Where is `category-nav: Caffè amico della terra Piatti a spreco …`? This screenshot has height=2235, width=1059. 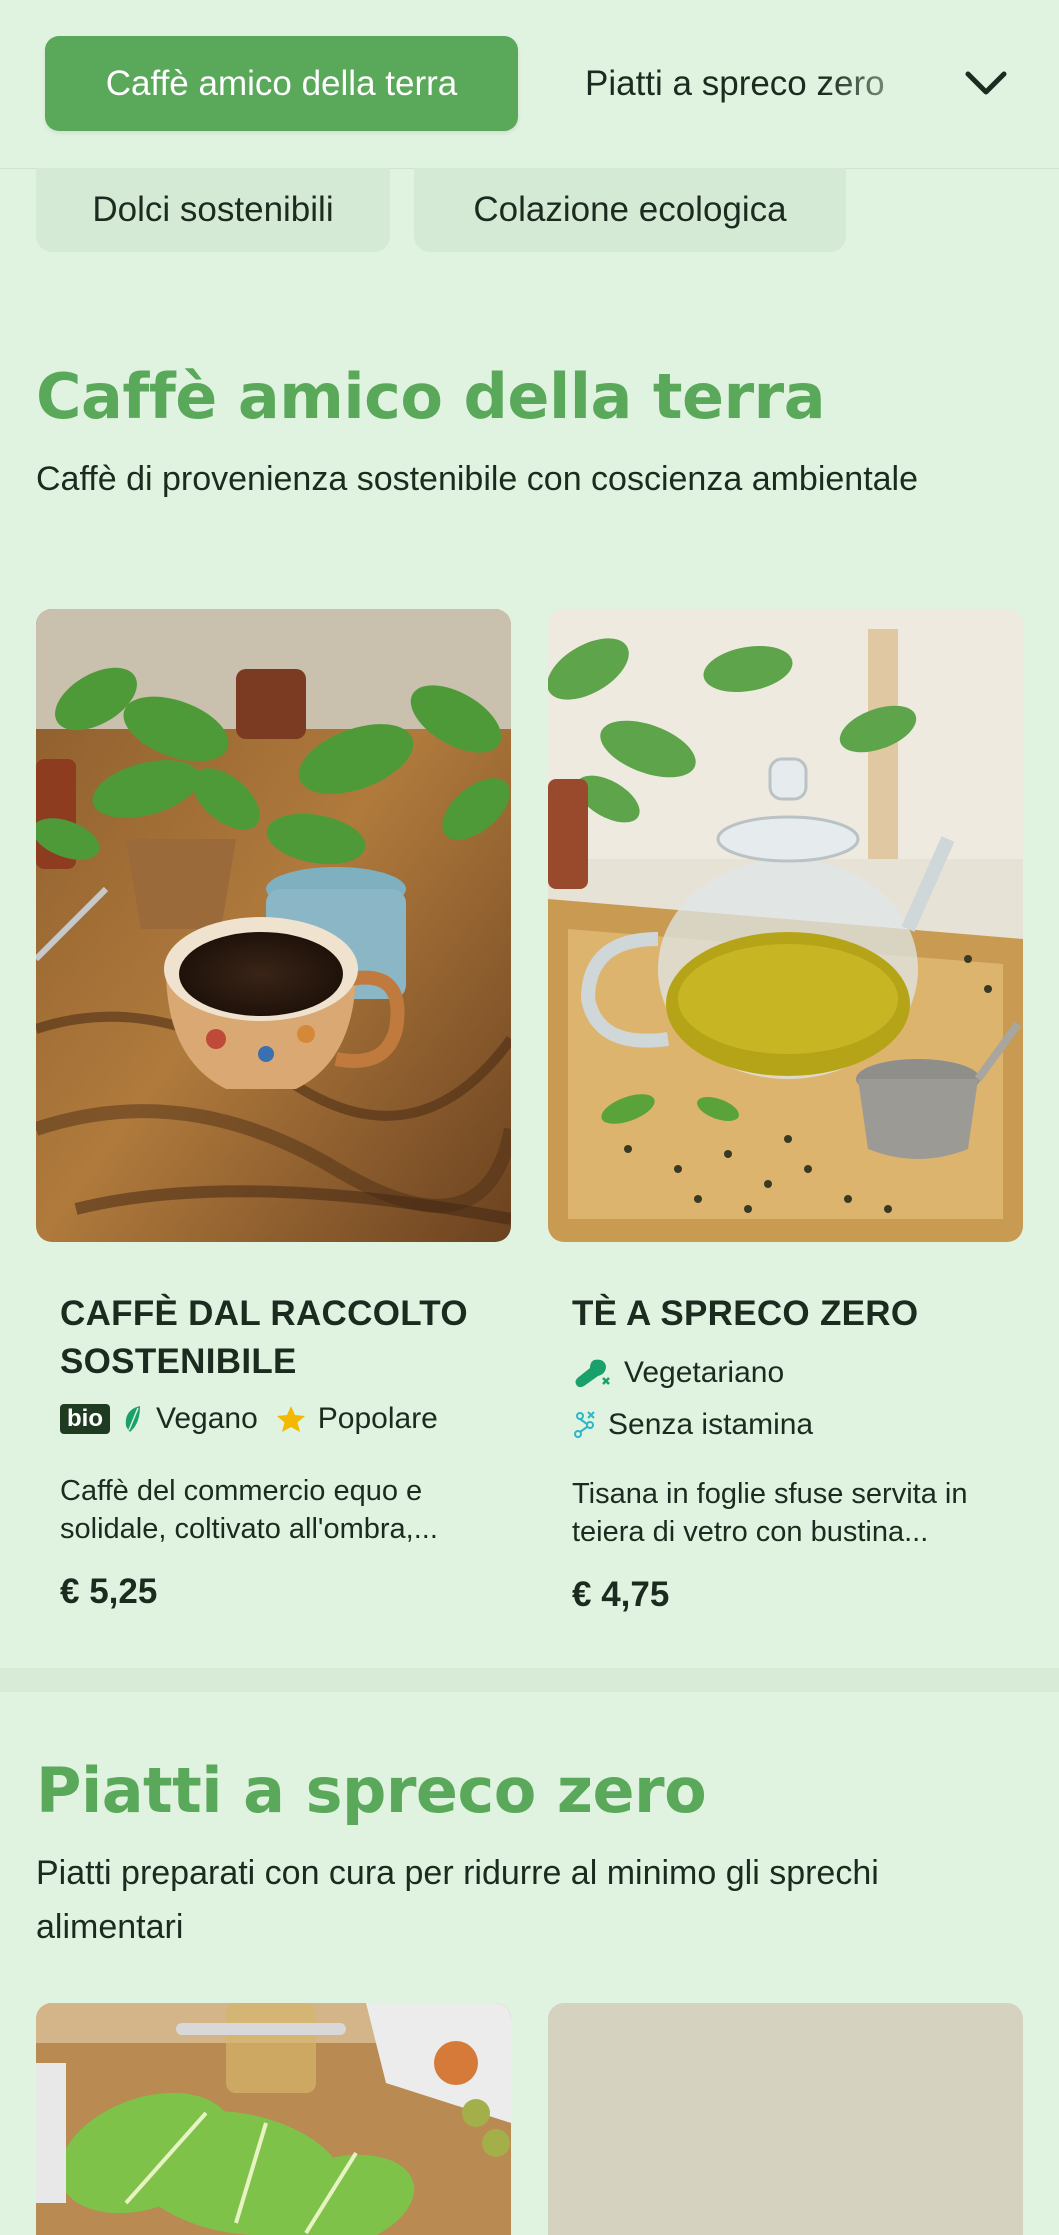
category-nav: Caffè amico della terra Piatti a spreco … is located at coordinates (529, 84).